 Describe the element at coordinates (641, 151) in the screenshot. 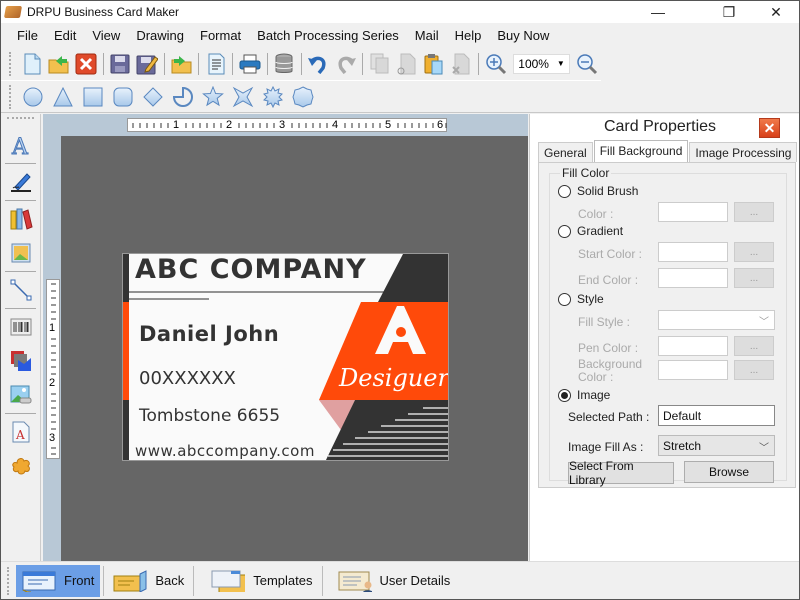

I see `tab-fill-background: Fill Background` at that location.